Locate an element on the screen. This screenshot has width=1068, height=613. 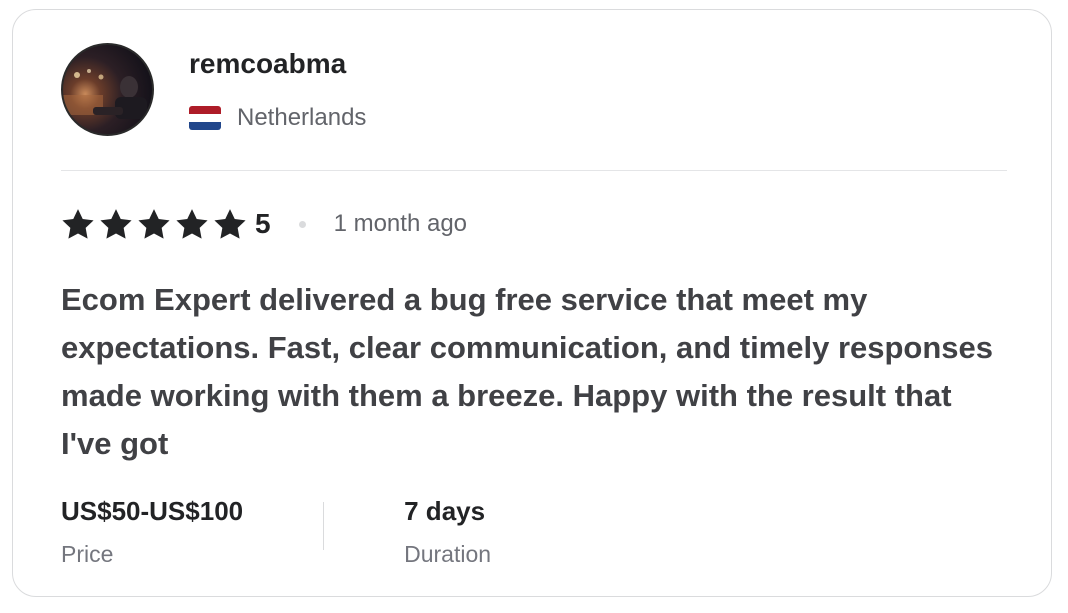
order-meta: US$50-US$100 Price 7 days Duration is located at coordinates (276, 532).